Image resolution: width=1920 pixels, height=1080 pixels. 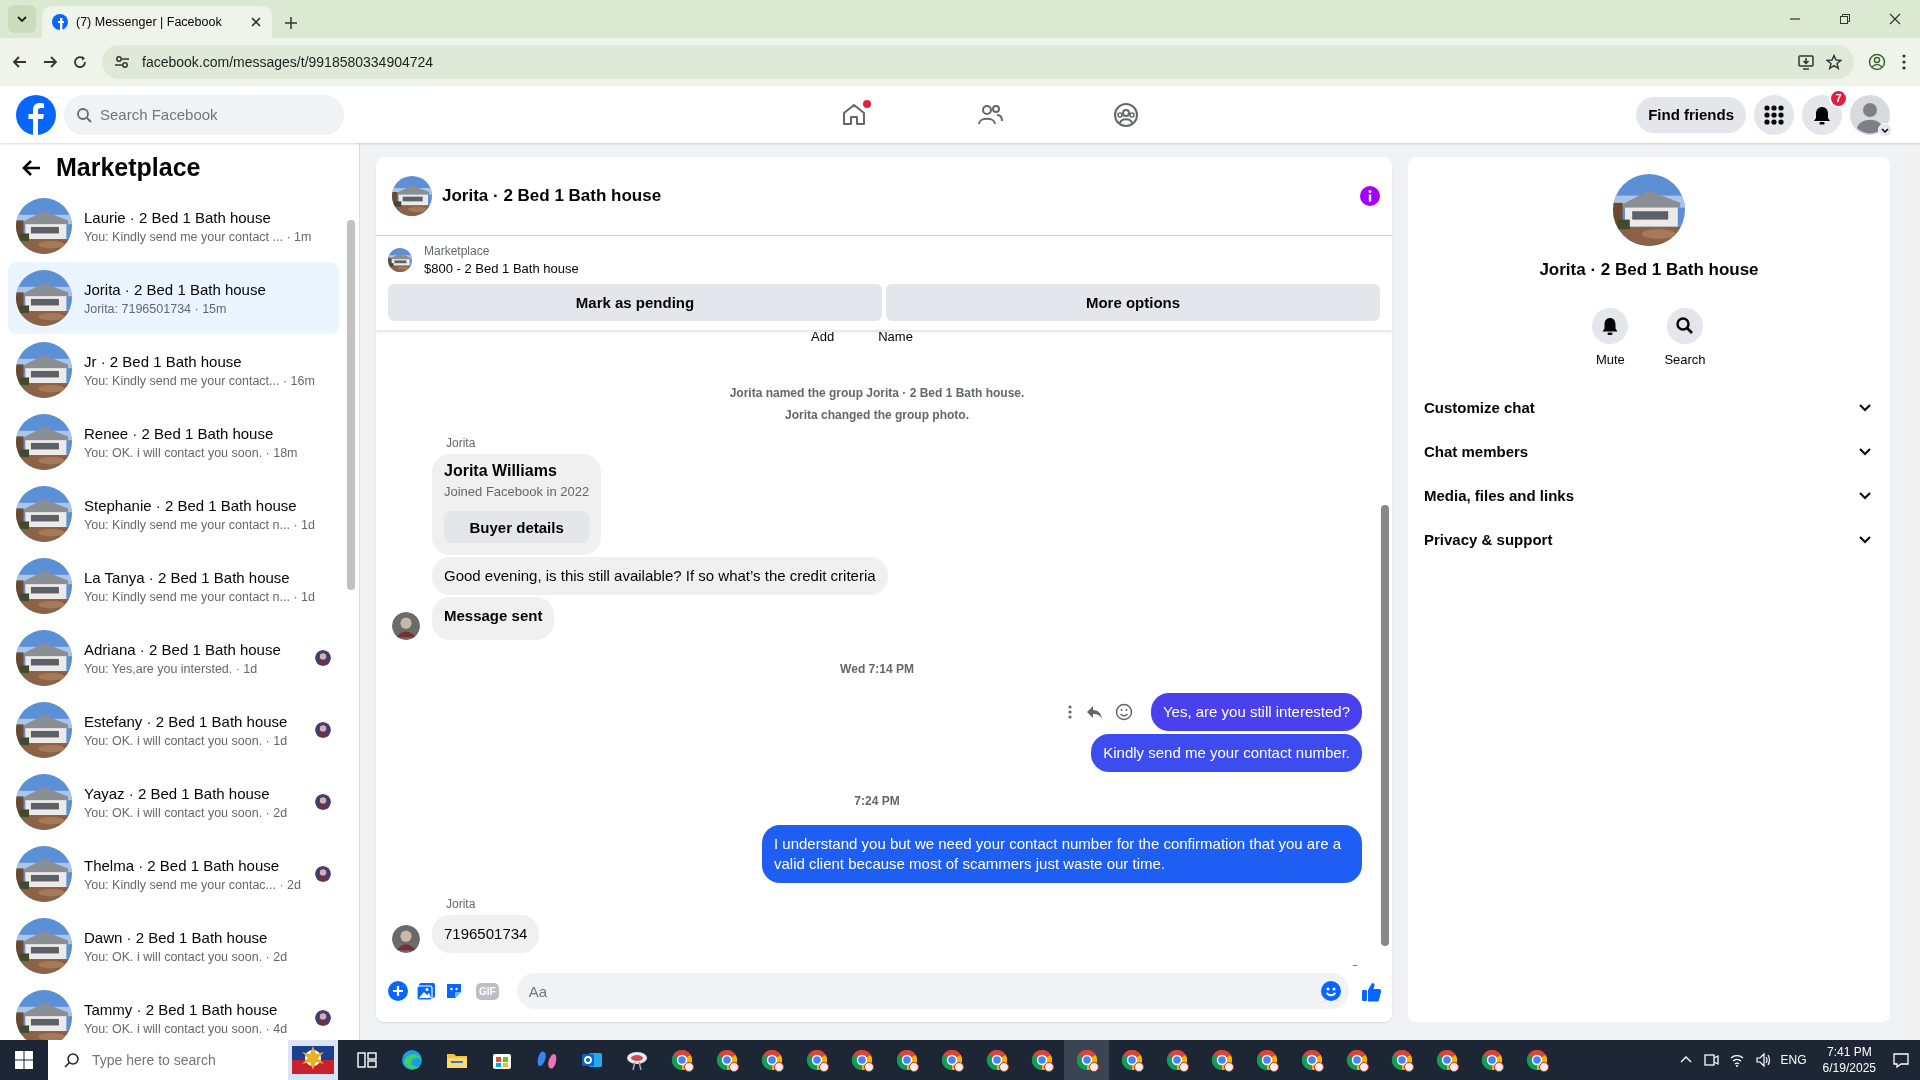 I want to click on language-indicator: ENG, so click(x=1793, y=1060).